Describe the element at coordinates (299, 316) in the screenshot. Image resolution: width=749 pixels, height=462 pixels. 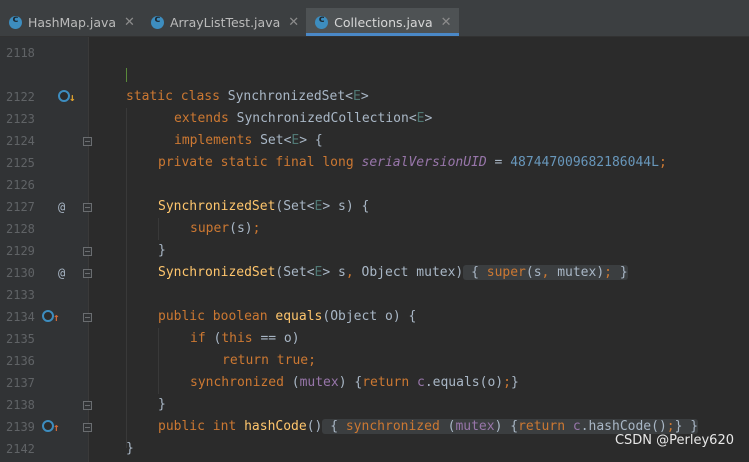
I see `method-name: equals` at that location.